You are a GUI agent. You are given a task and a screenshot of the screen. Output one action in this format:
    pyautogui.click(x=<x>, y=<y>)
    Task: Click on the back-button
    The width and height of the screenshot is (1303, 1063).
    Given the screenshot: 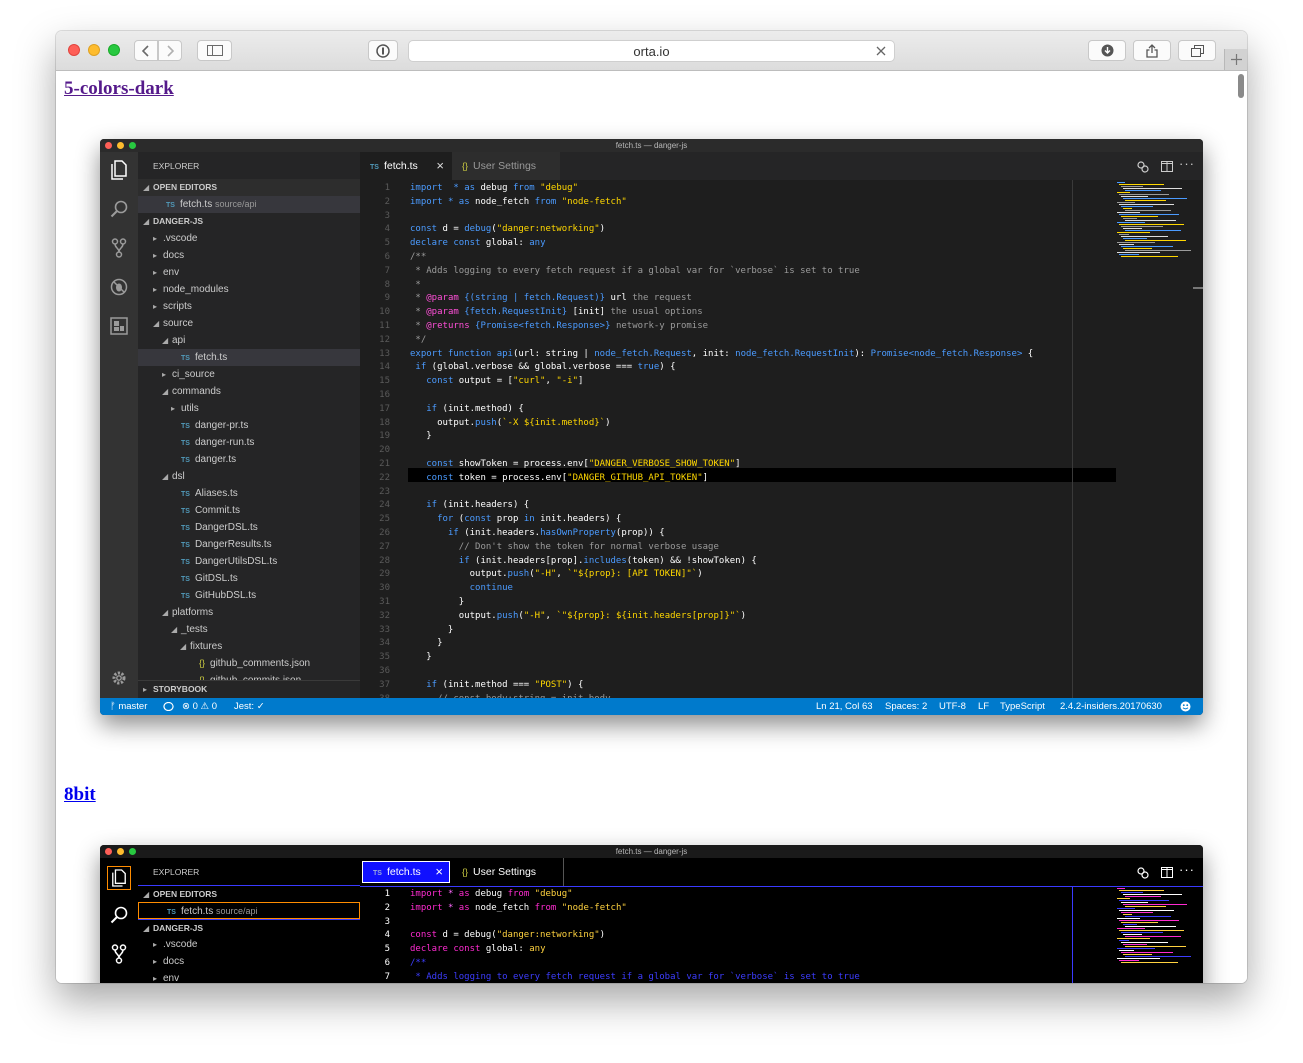 What is the action you would take?
    pyautogui.click(x=146, y=50)
    